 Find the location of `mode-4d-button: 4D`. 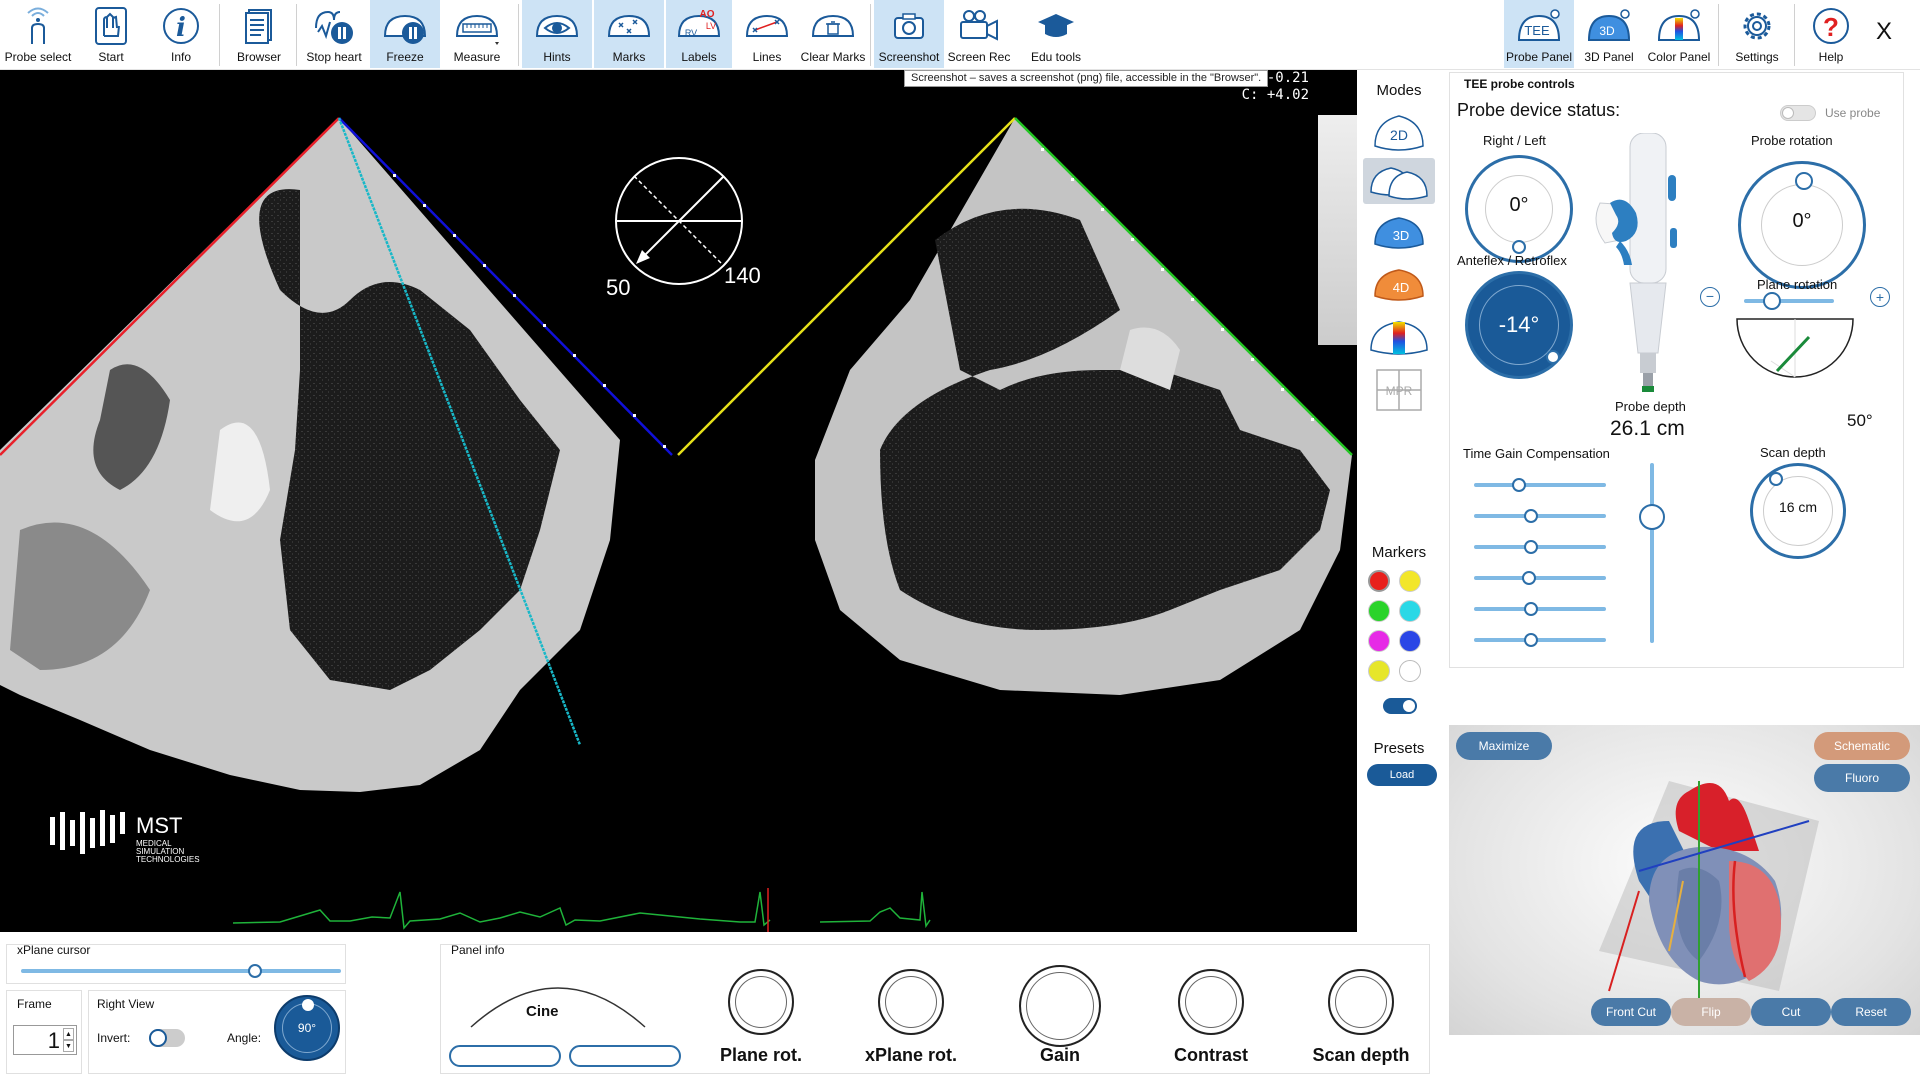

mode-4d-button: 4D is located at coordinates (1399, 285).